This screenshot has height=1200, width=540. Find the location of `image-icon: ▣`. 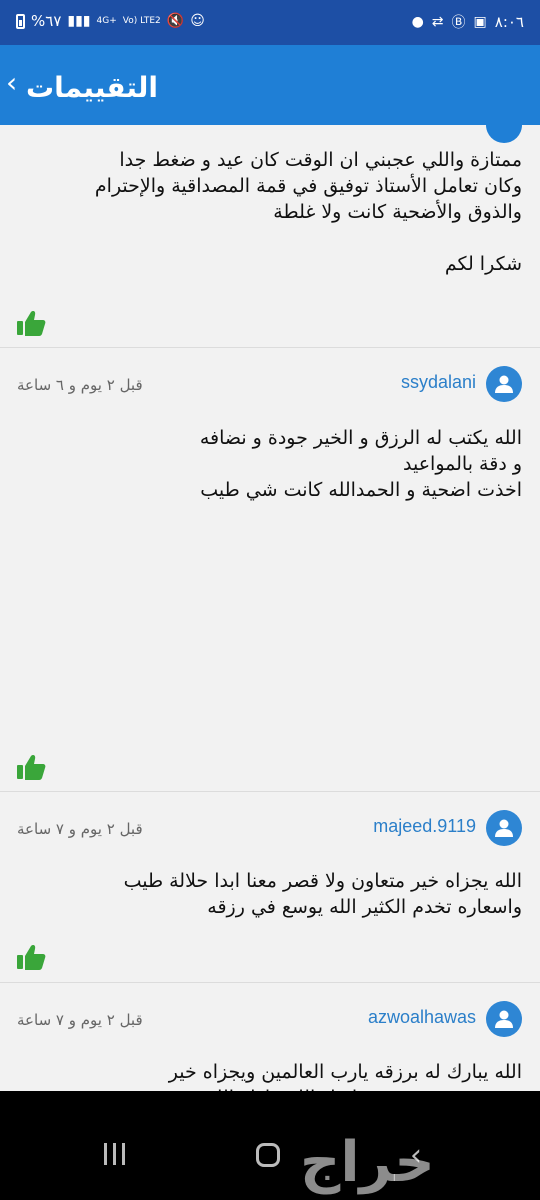

image-icon: ▣ is located at coordinates (480, 22).